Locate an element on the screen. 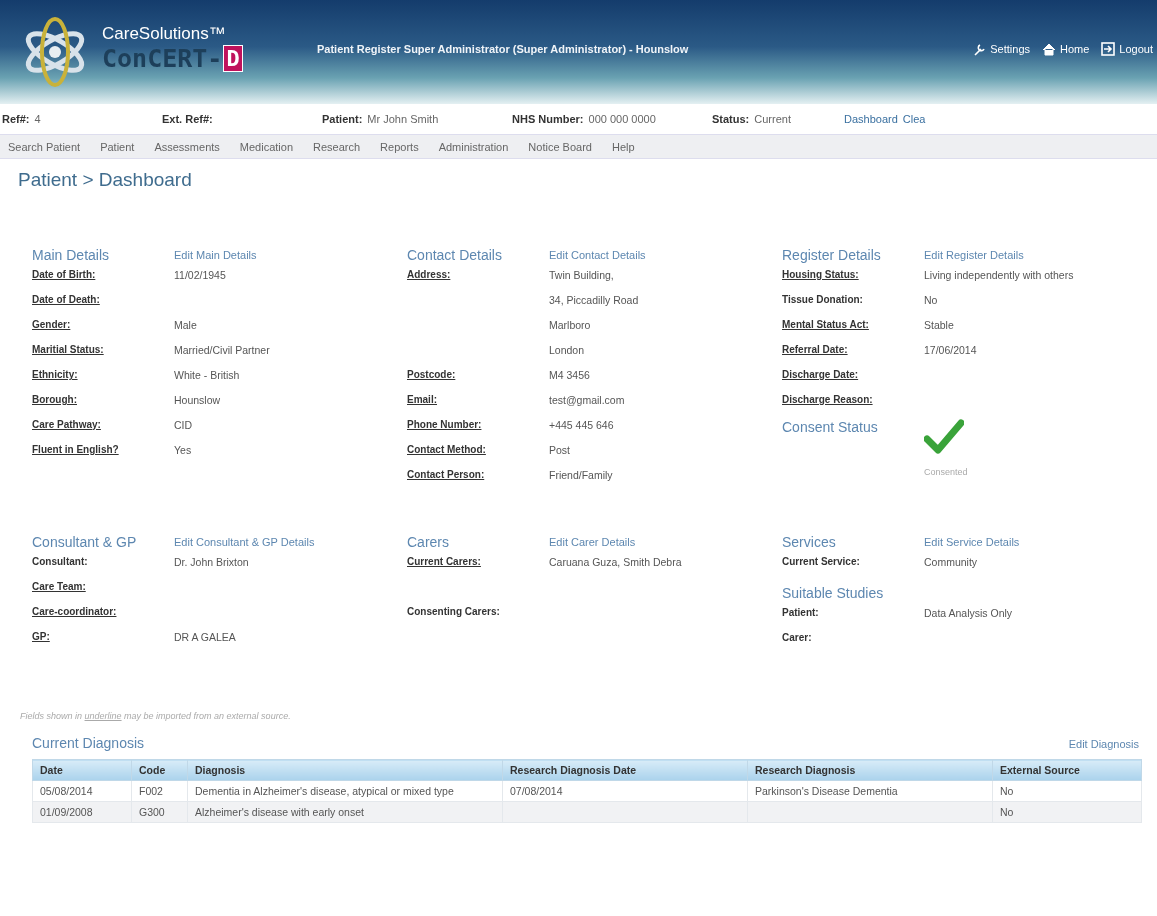 The height and width of the screenshot is (916, 1157). field-label: Email: is located at coordinates (422, 399).